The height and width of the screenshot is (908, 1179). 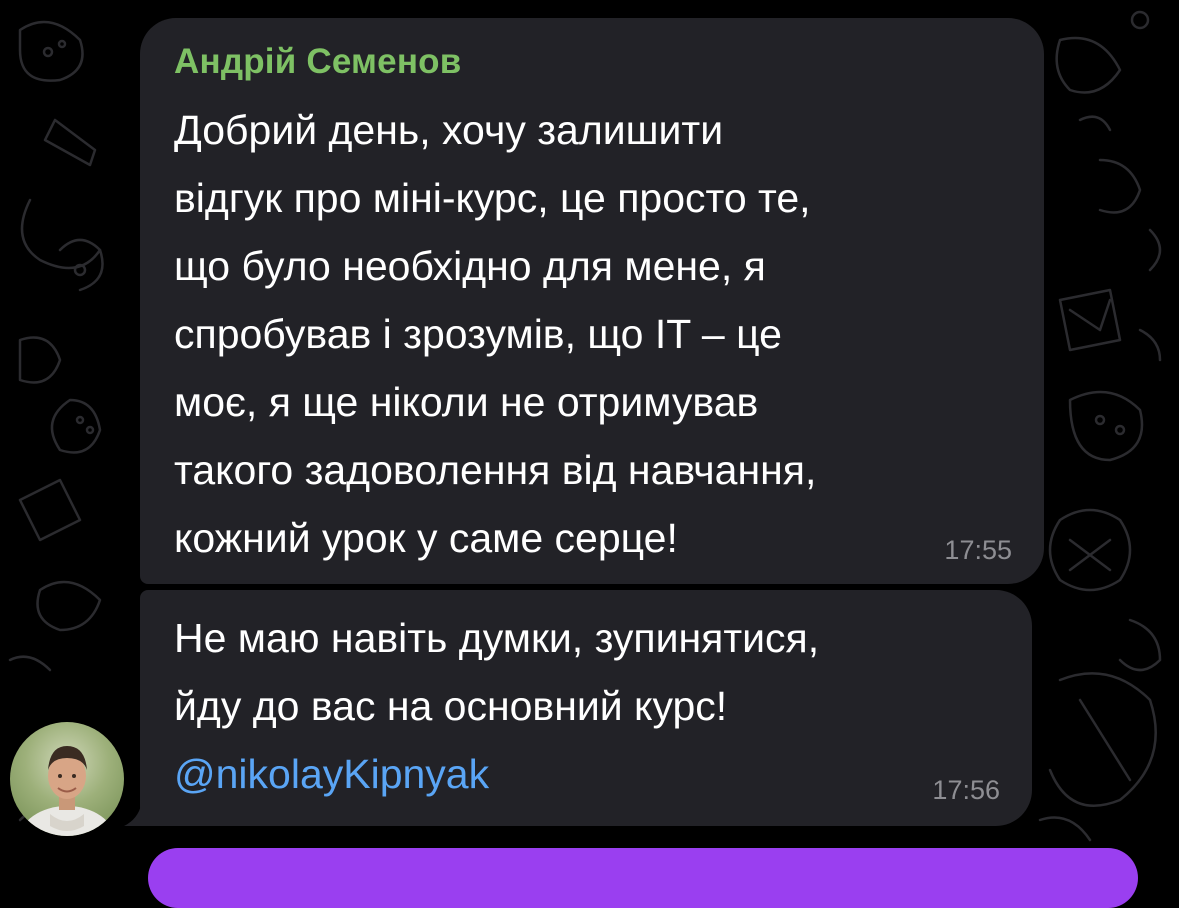 What do you see at coordinates (317, 62) in the screenshot?
I see `sender-name: Андрій Семенов` at bounding box center [317, 62].